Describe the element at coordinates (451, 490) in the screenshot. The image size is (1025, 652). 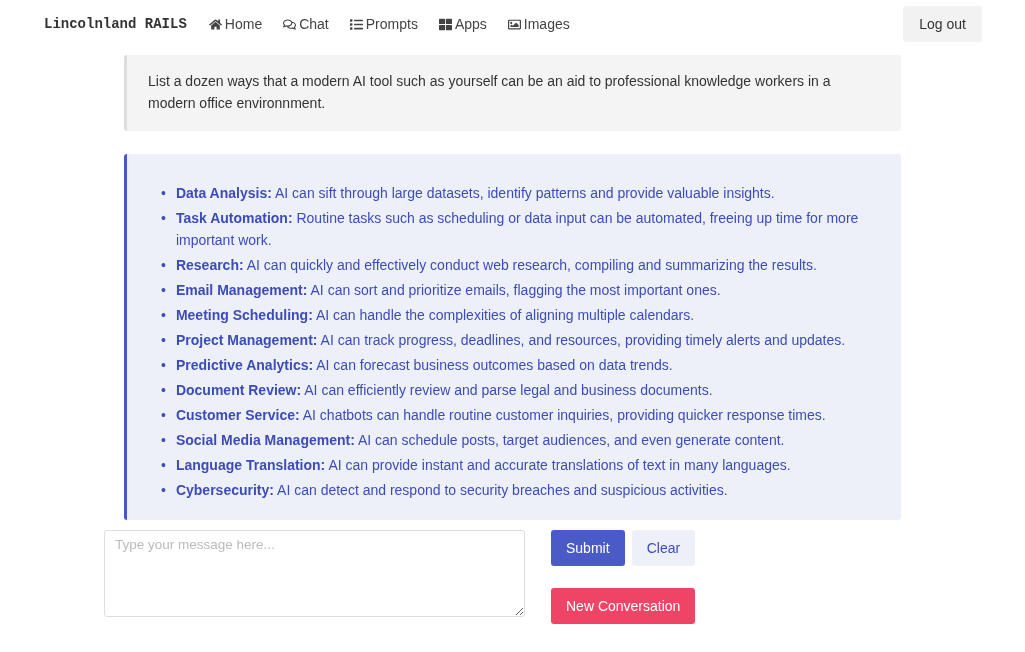
I see `response-item: Cybersecurity: AI can detect and respond to security breaches and suspicious activities.` at that location.